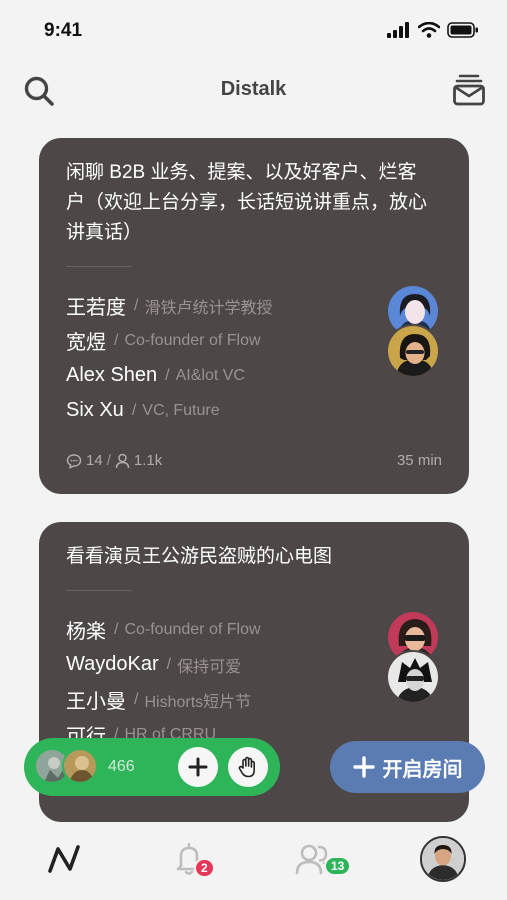 Image resolution: width=507 pixels, height=900 pixels. What do you see at coordinates (112, 664) in the screenshot?
I see `speaker-name: WaydoKar` at bounding box center [112, 664].